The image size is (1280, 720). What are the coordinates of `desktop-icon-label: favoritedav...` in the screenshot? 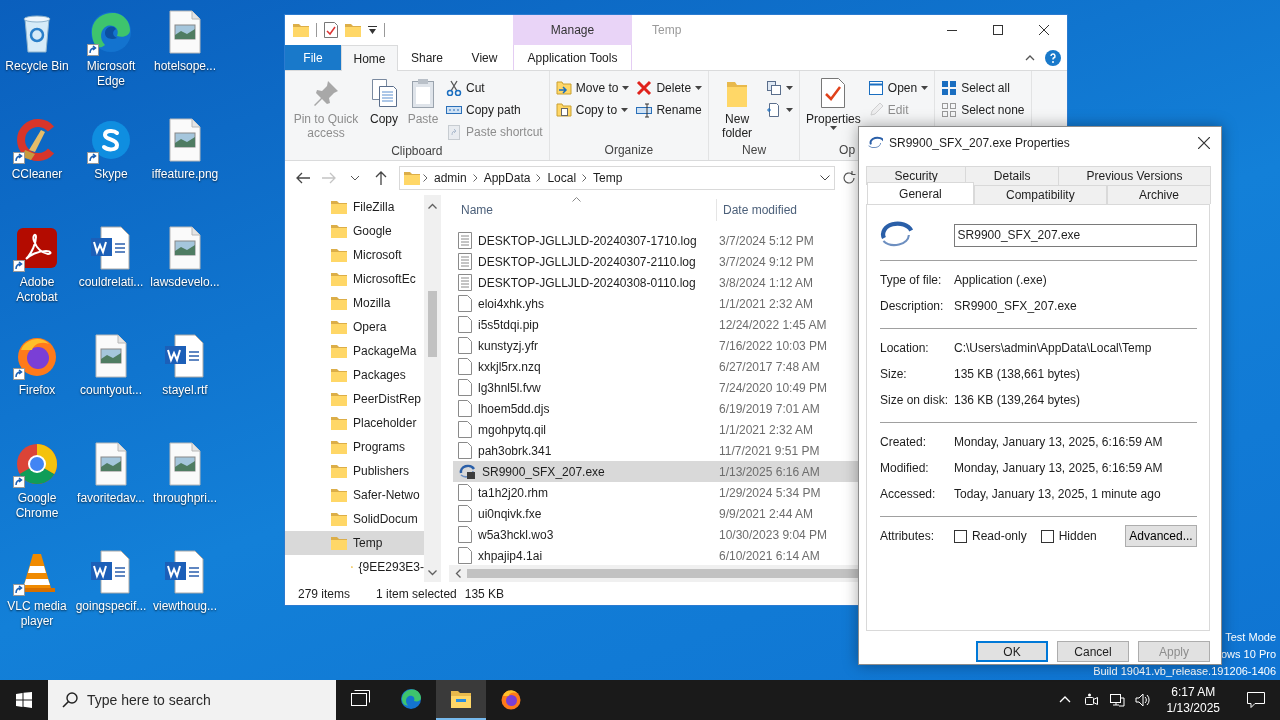 It's located at (111, 498).